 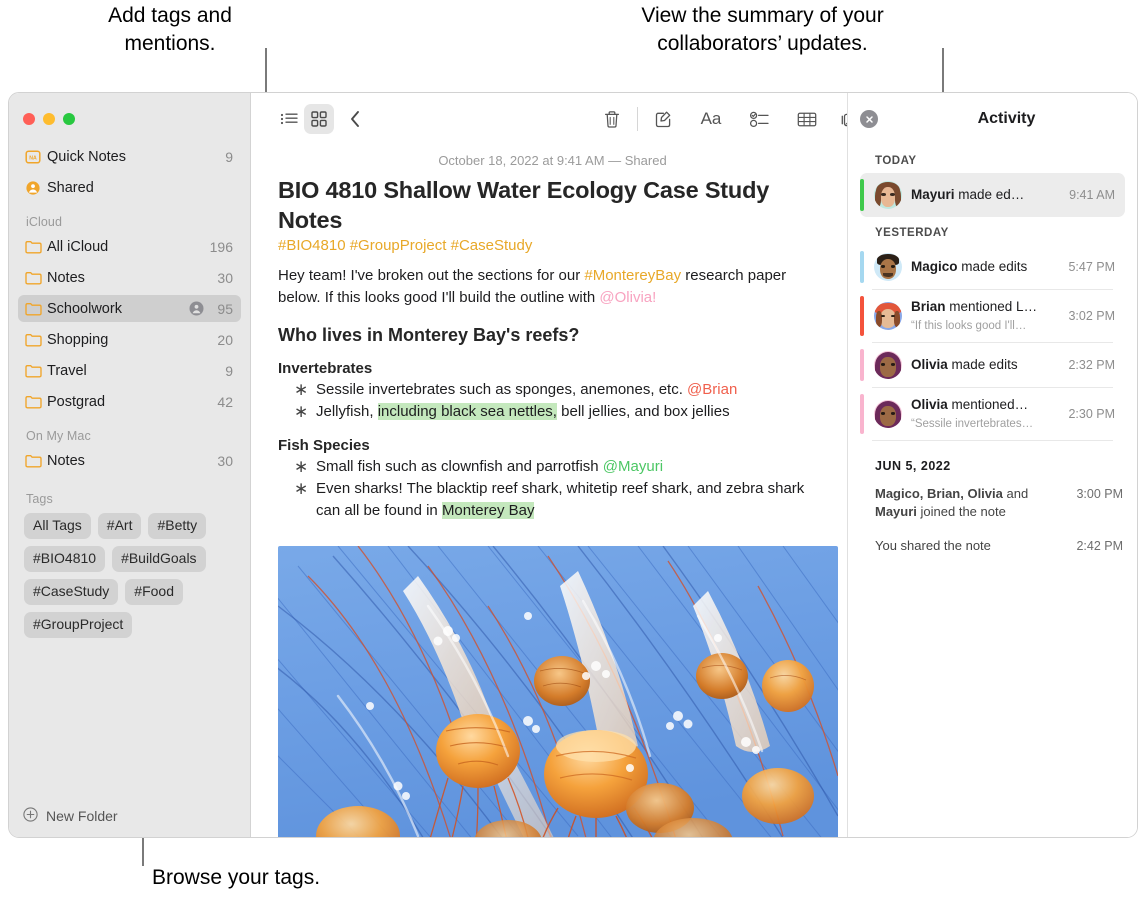 I want to click on activity-text: Olivia made edits, so click(x=985, y=365).